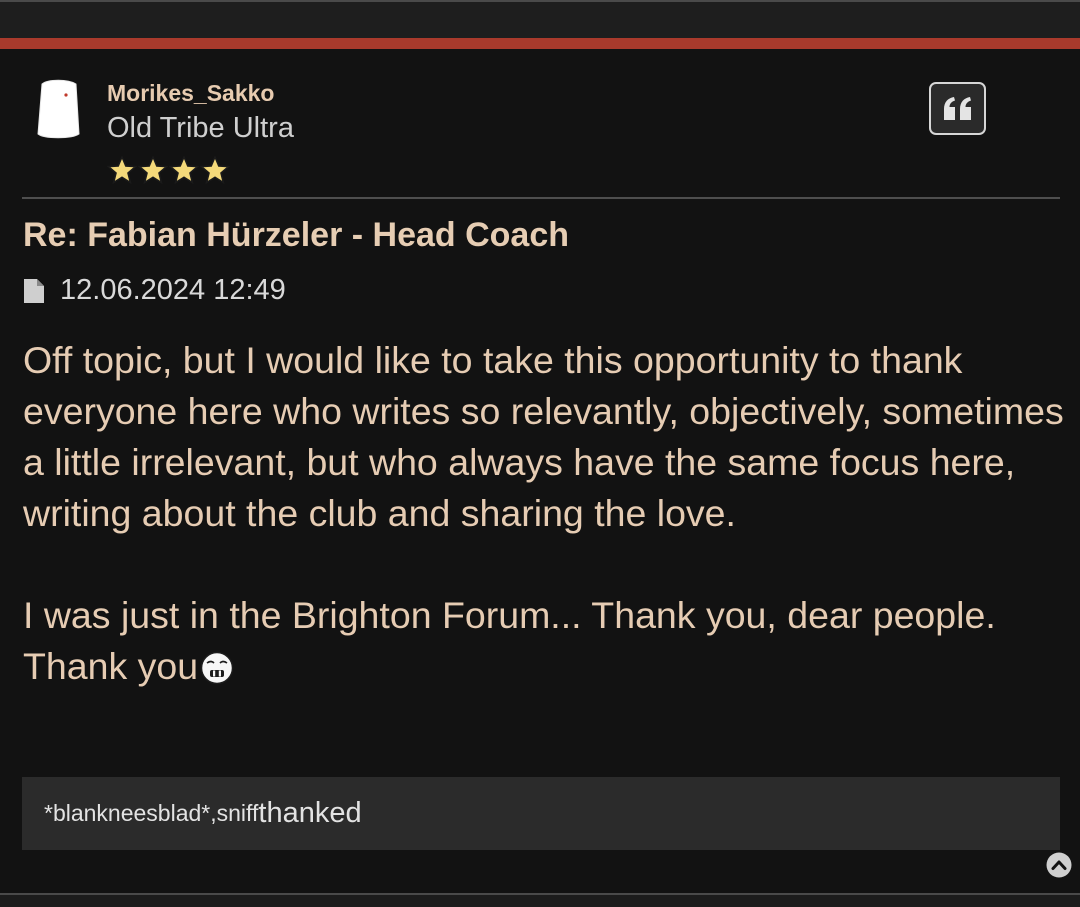 The height and width of the screenshot is (907, 1080). I want to click on thanks-box: *blankneesblad*, sniff thanked, so click(541, 813).